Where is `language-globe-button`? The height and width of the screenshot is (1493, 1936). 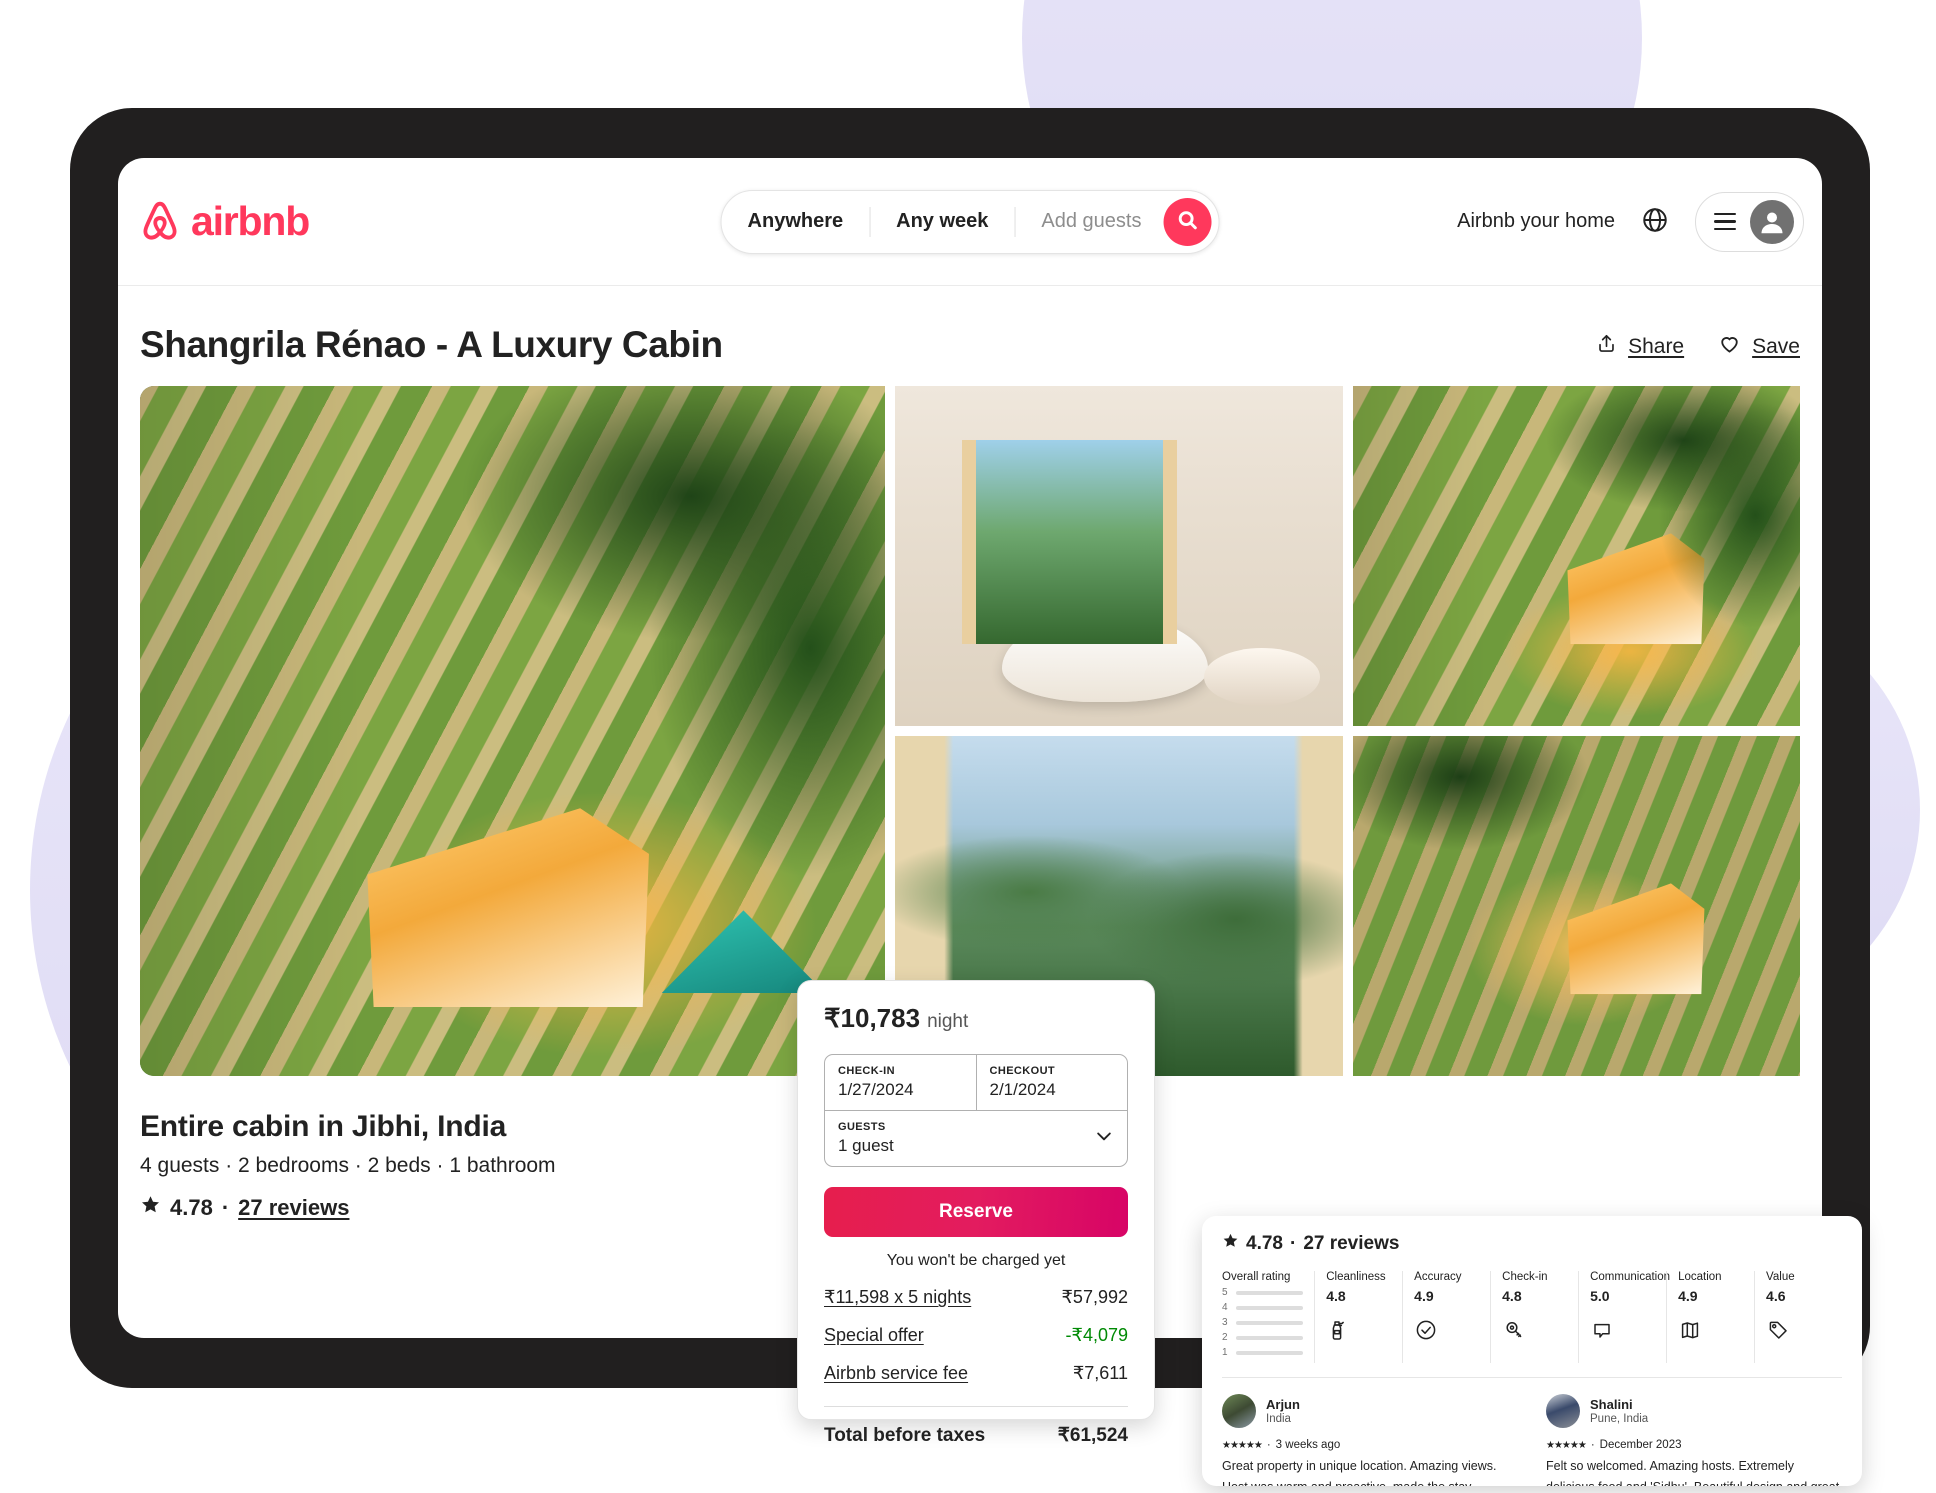
language-globe-button is located at coordinates (1655, 221).